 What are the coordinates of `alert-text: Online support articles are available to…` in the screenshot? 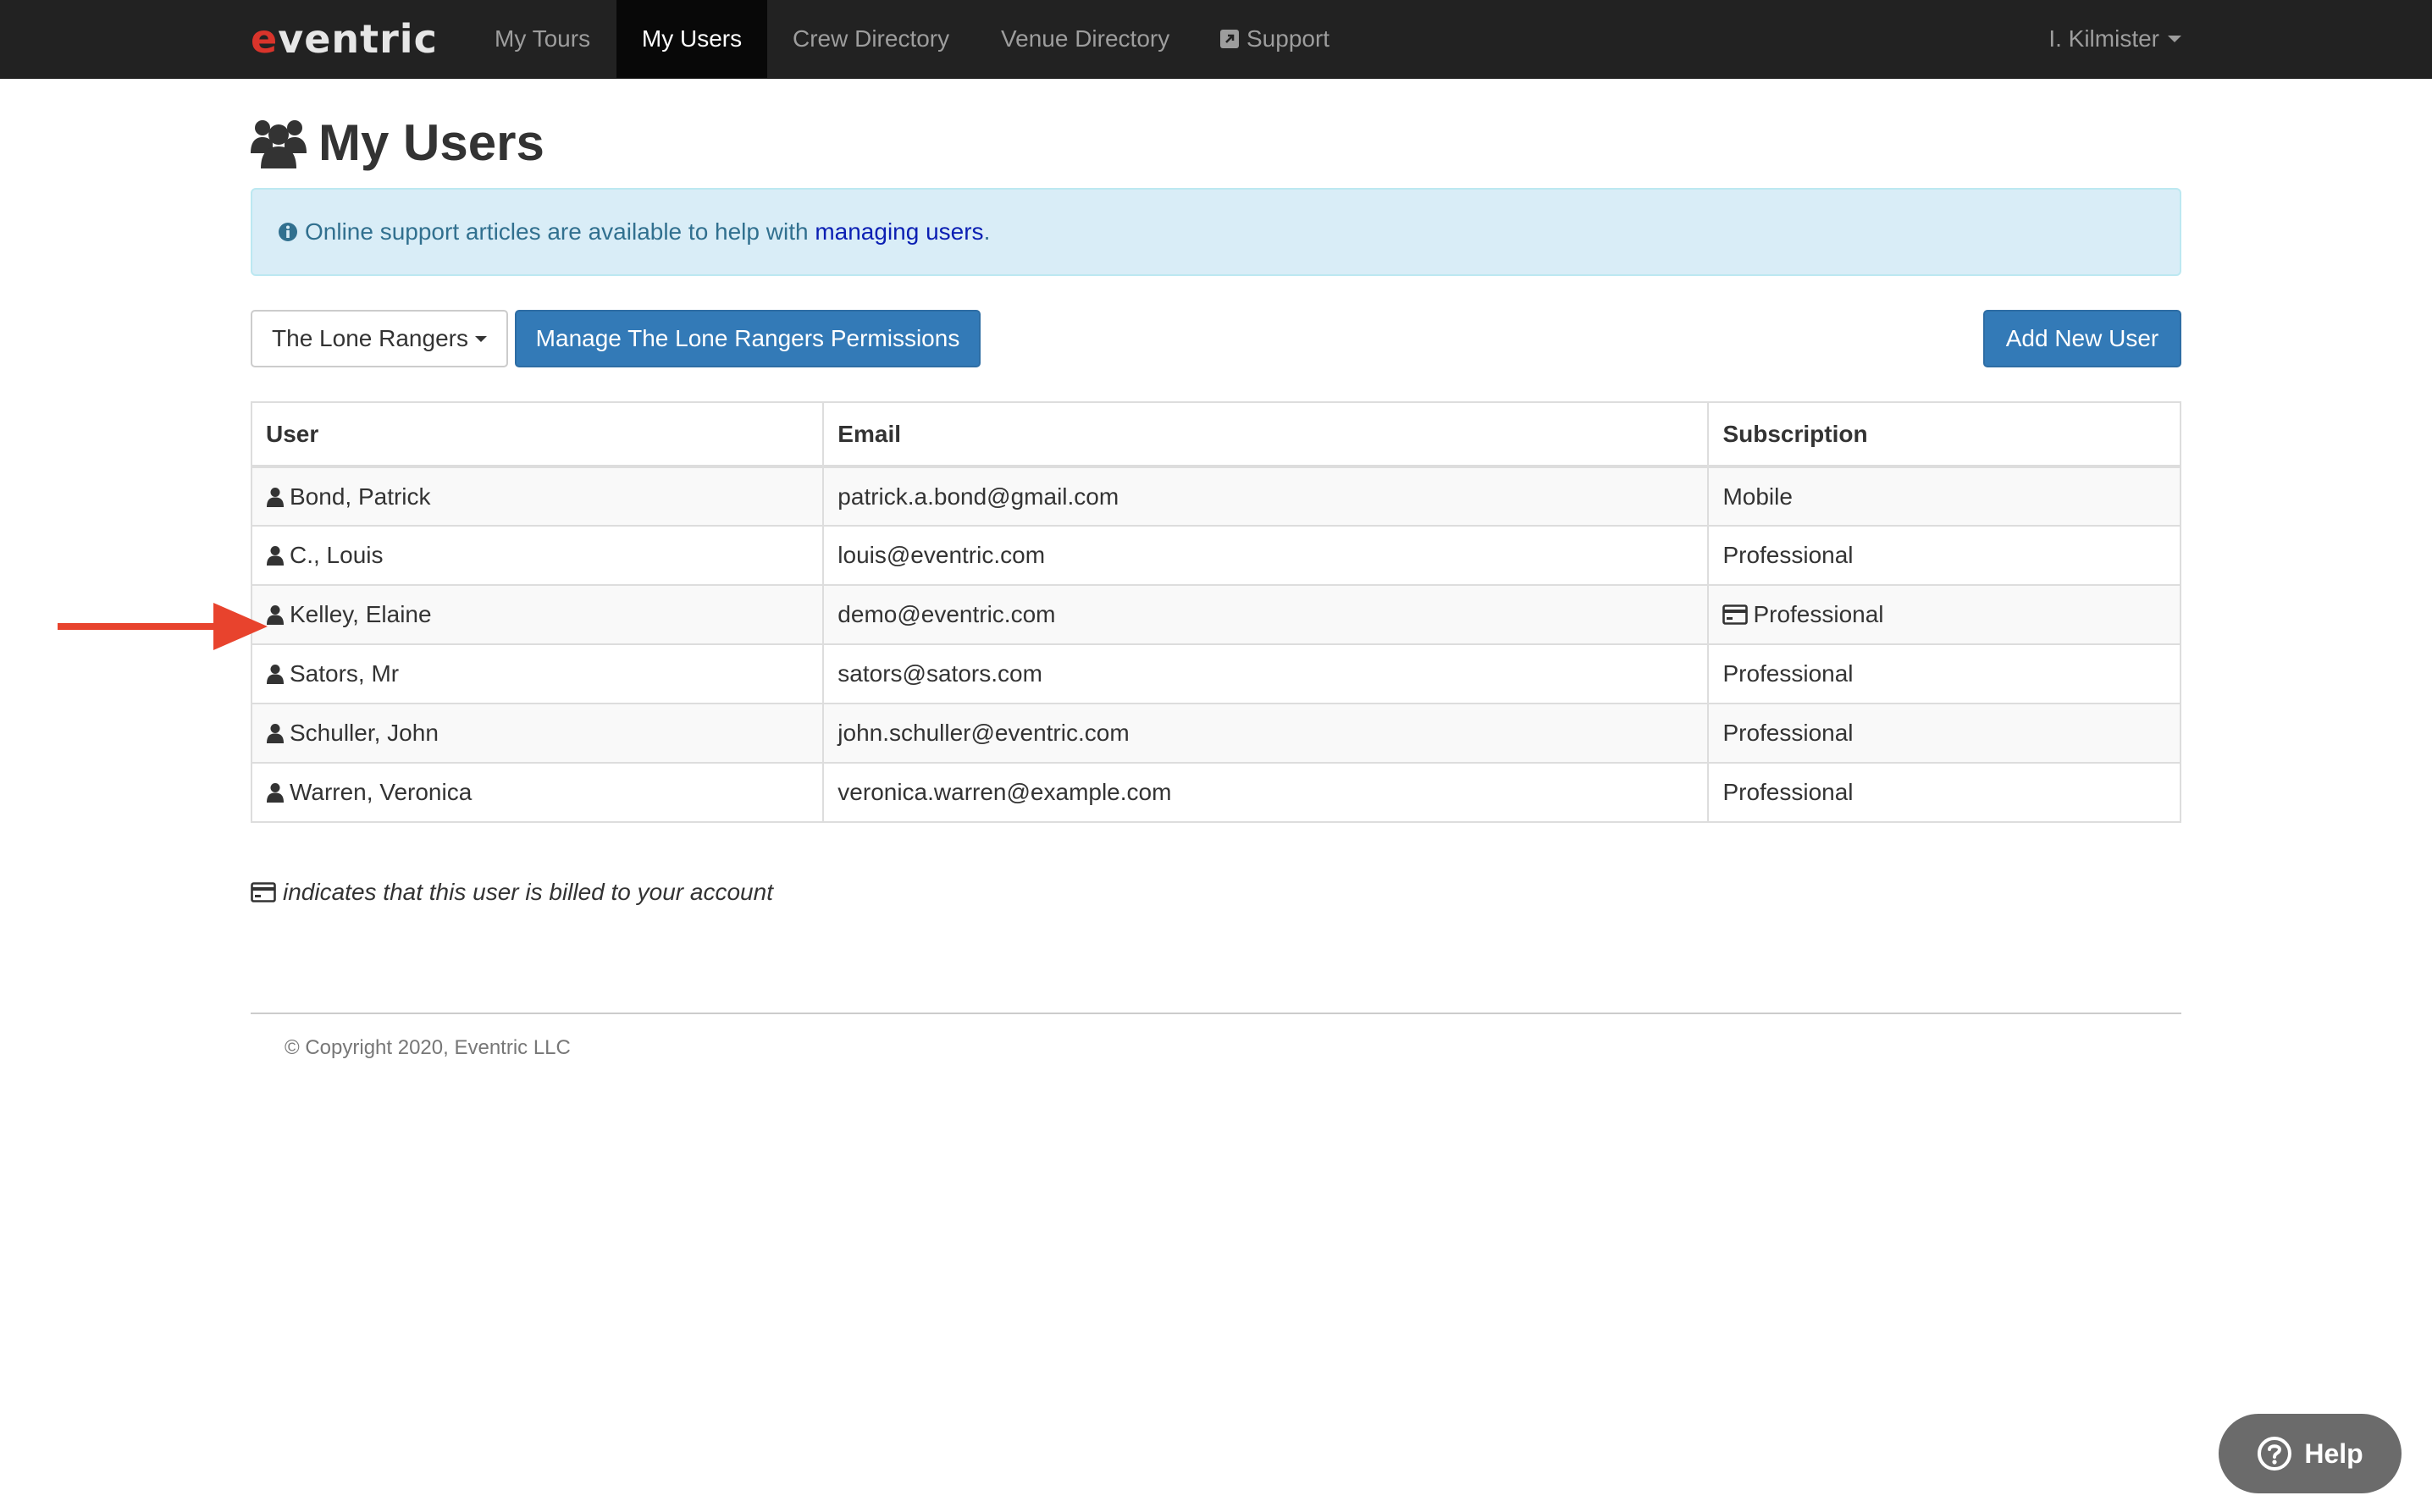 It's located at (560, 231).